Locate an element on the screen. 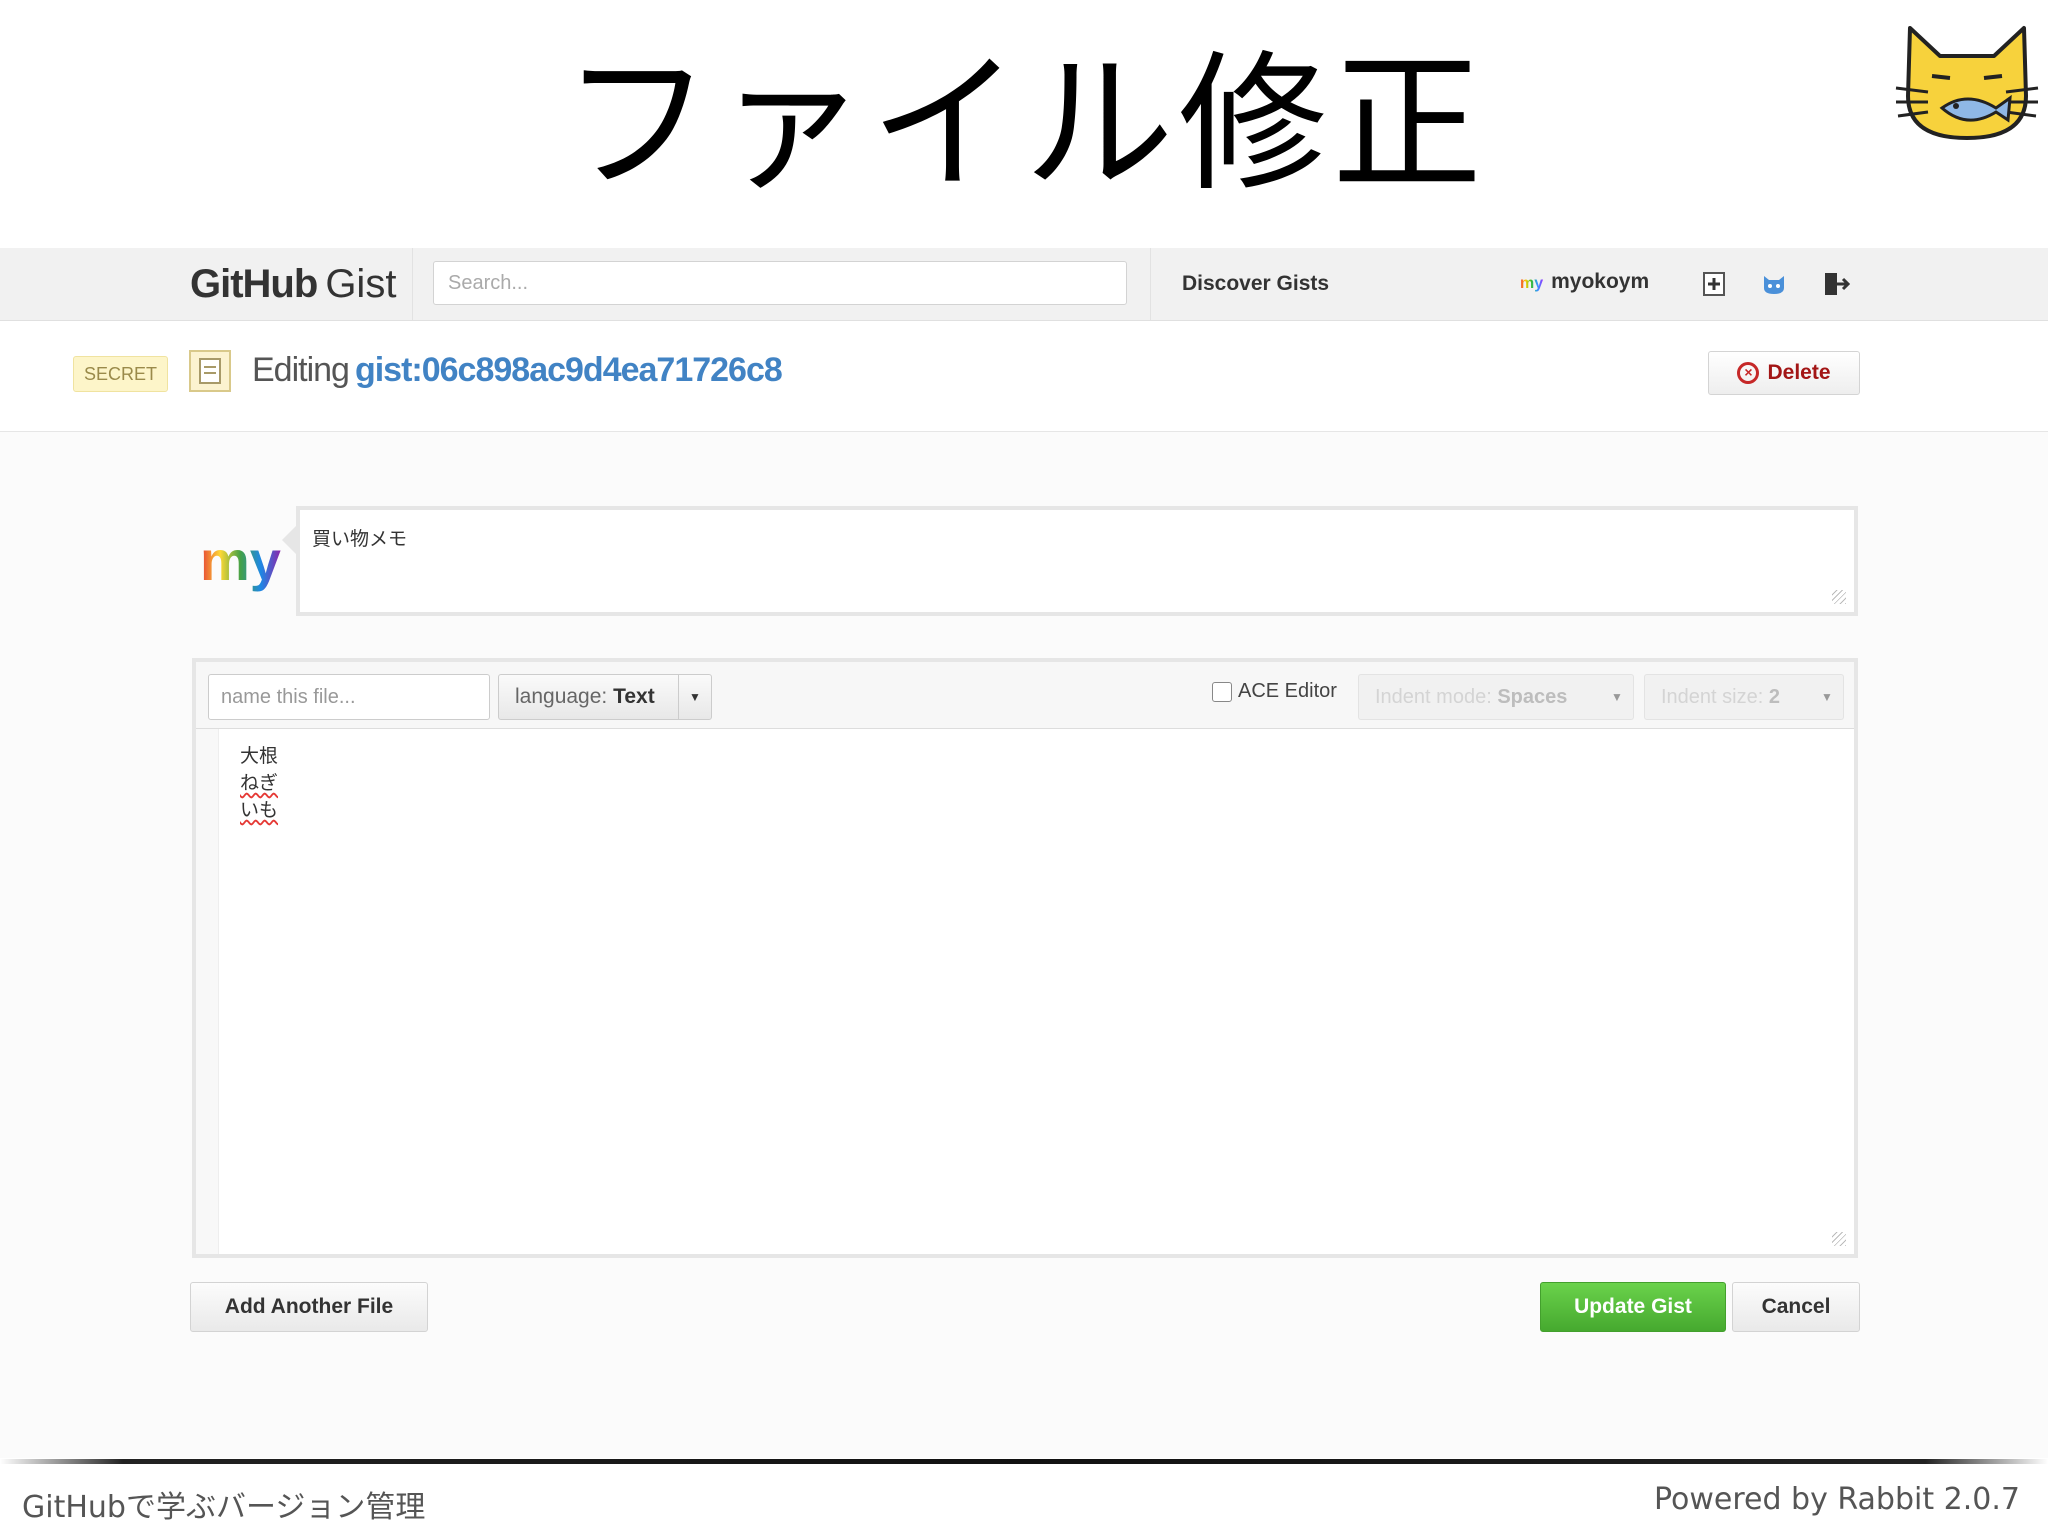  delete-button: × Delete is located at coordinates (1784, 373).